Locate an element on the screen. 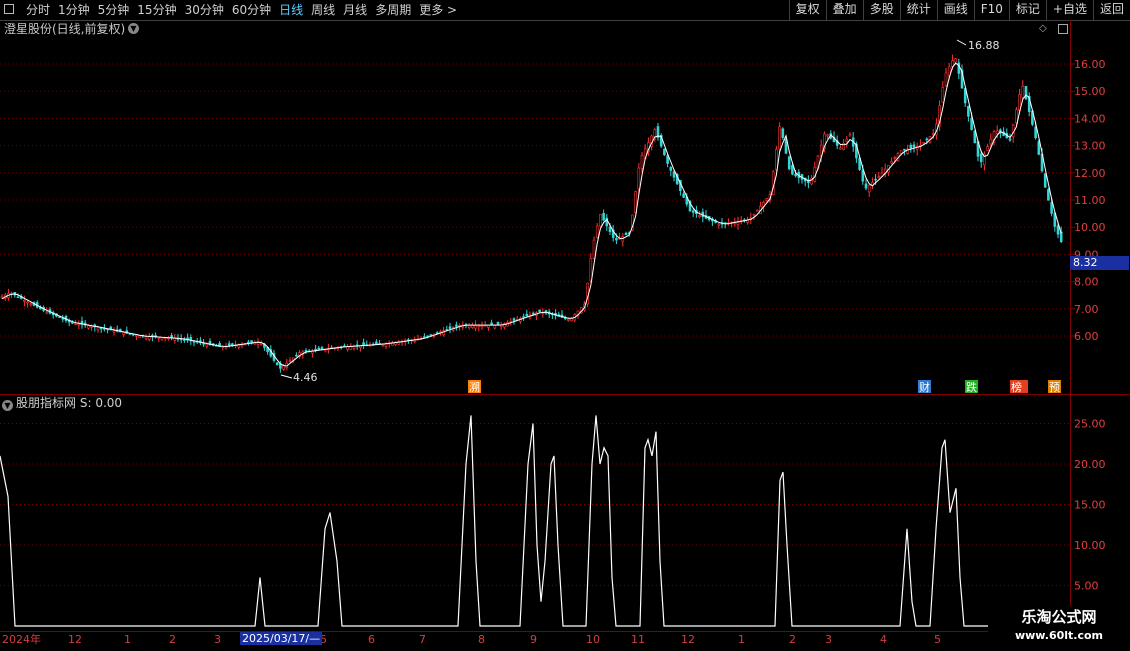 The height and width of the screenshot is (651, 1130). event-markers: 溯 财 跌 榜 预 is located at coordinates (764, 387).